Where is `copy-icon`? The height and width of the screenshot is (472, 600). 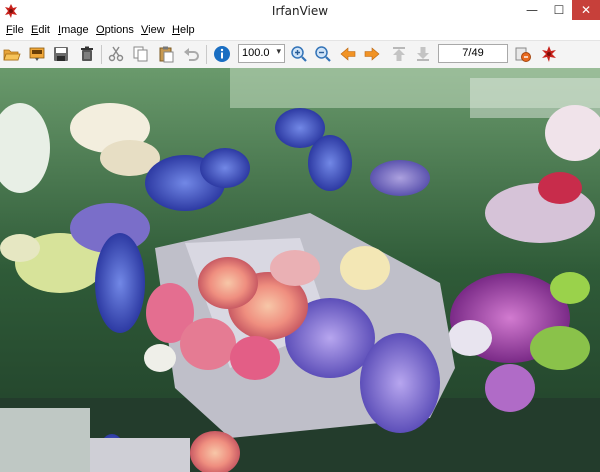 copy-icon is located at coordinates (140, 54).